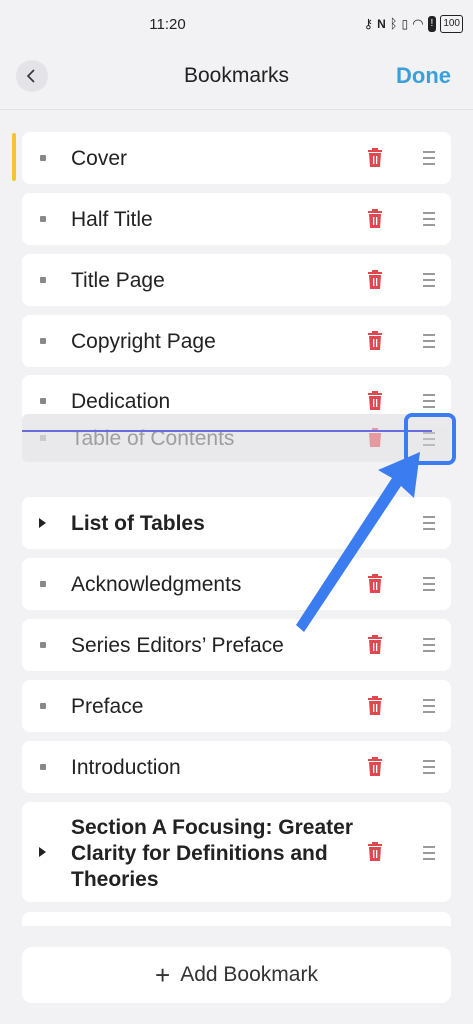  Describe the element at coordinates (177, 645) in the screenshot. I see `bookmark-label: Series Editors’ Preface` at that location.